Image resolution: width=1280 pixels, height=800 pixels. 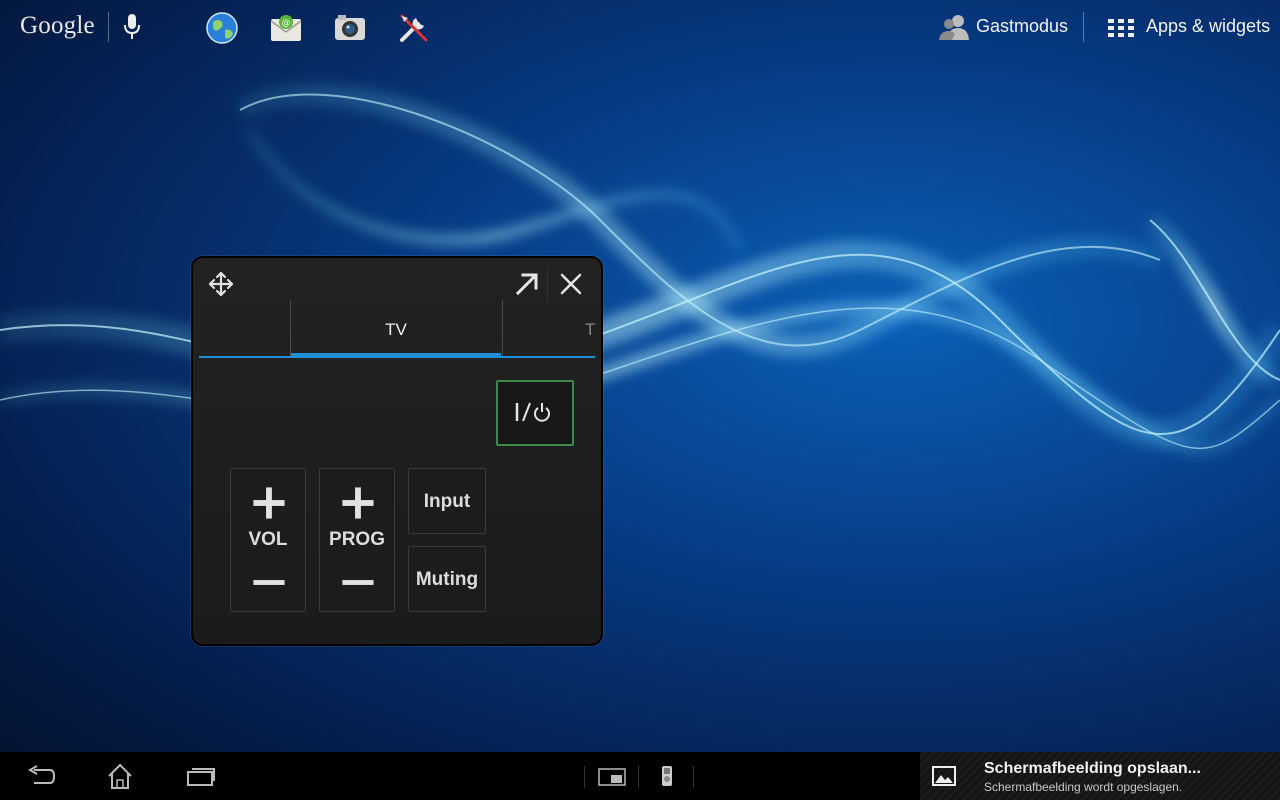 I want to click on program-rocker: PROG, so click(x=357, y=540).